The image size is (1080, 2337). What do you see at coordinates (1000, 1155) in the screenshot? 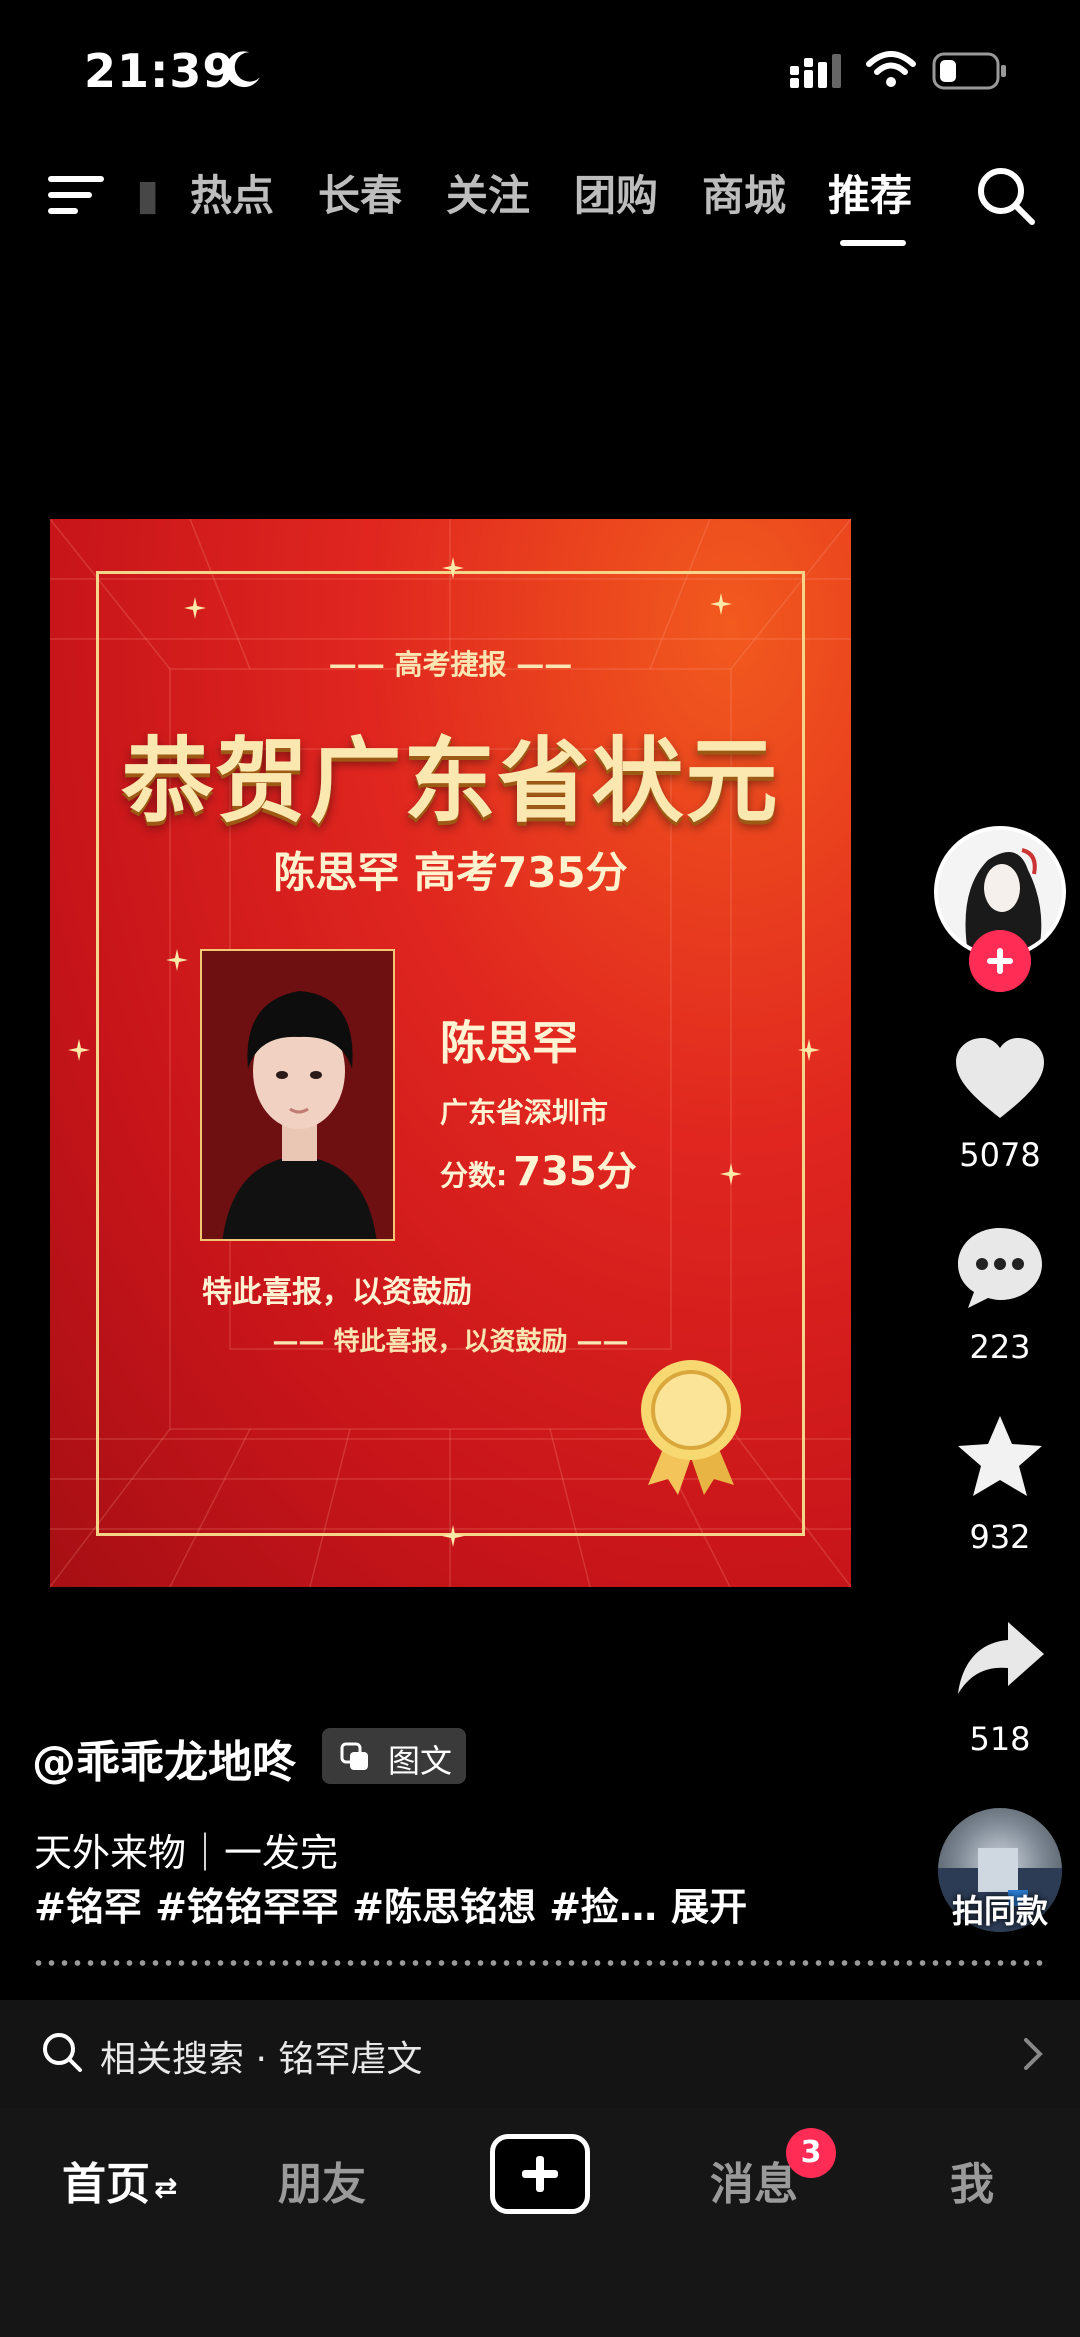
I see `like-count: 5078` at bounding box center [1000, 1155].